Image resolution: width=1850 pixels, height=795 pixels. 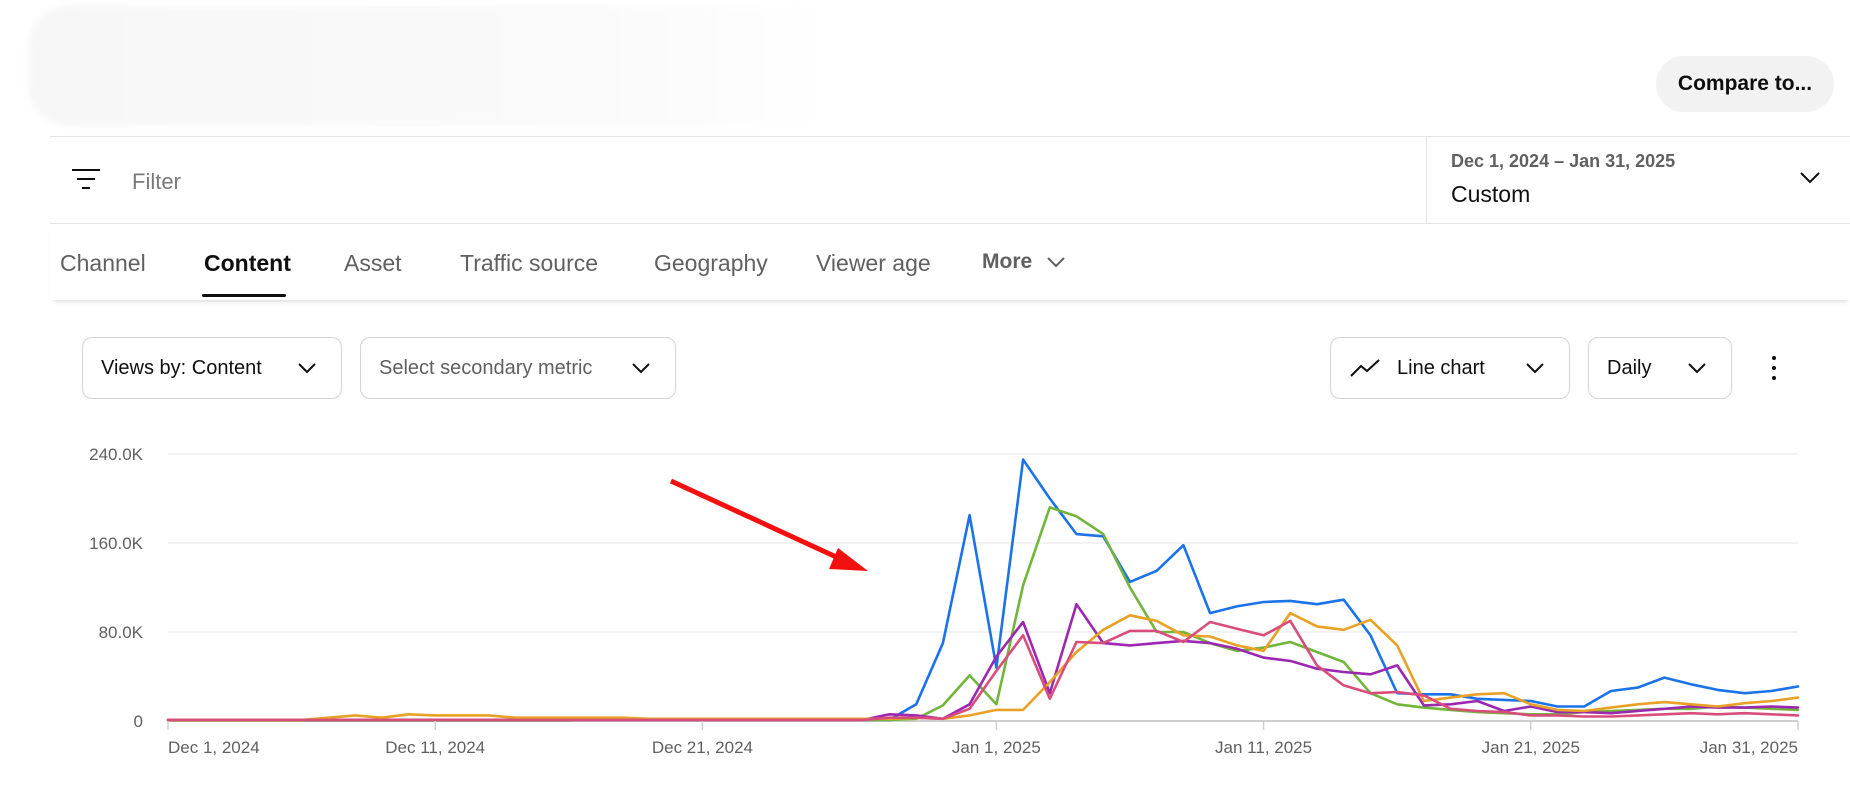 What do you see at coordinates (1629, 367) in the screenshot?
I see `interval-label: Daily` at bounding box center [1629, 367].